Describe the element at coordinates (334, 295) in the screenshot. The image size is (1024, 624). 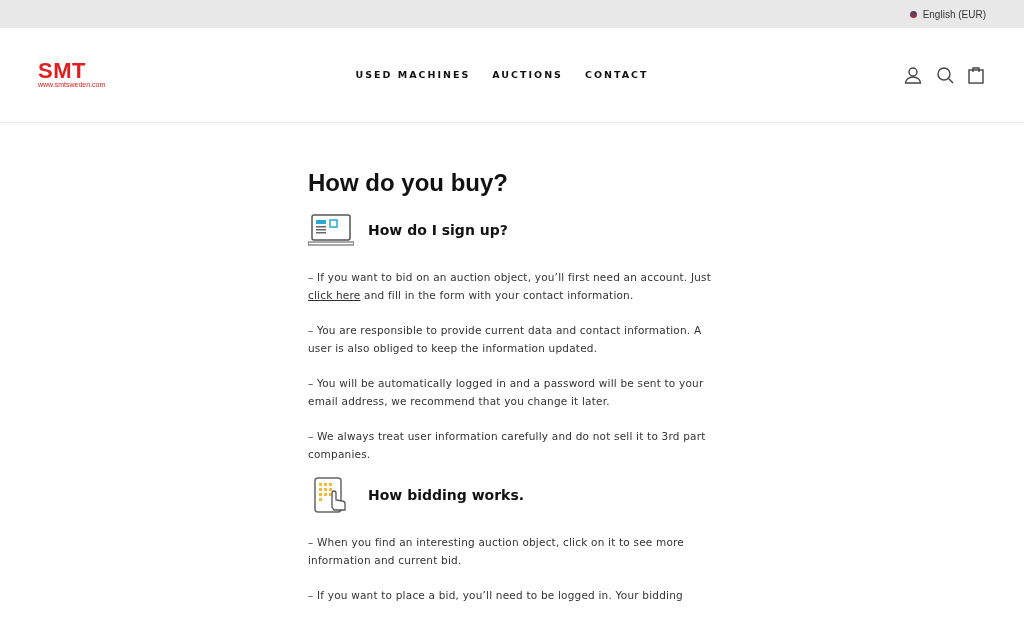
I see `click-here-link: click here` at that location.